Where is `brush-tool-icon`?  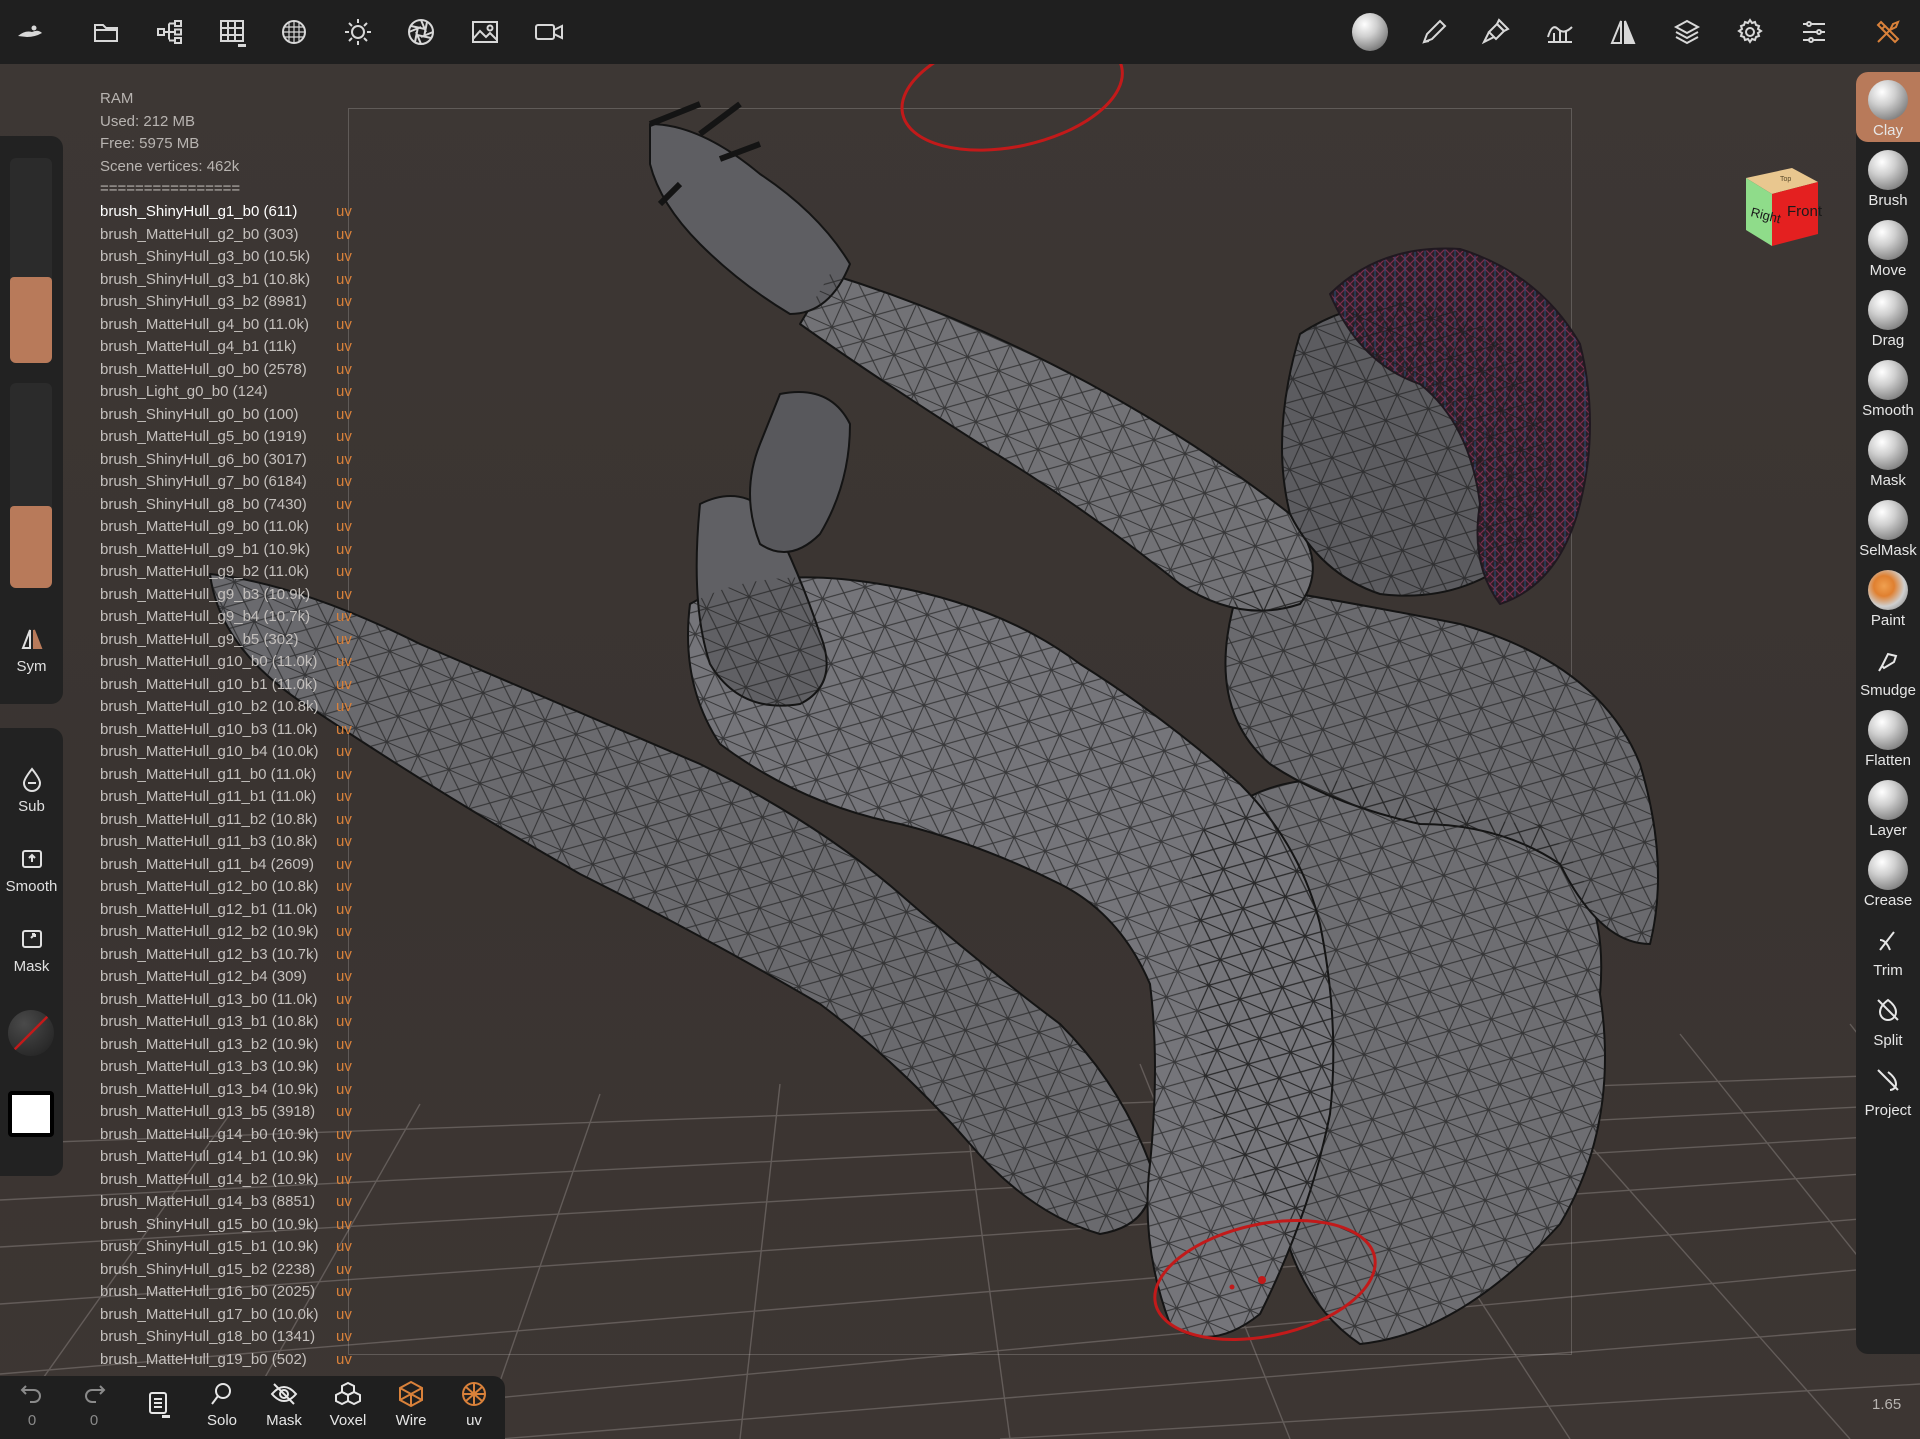 brush-tool-icon is located at coordinates (1496, 32).